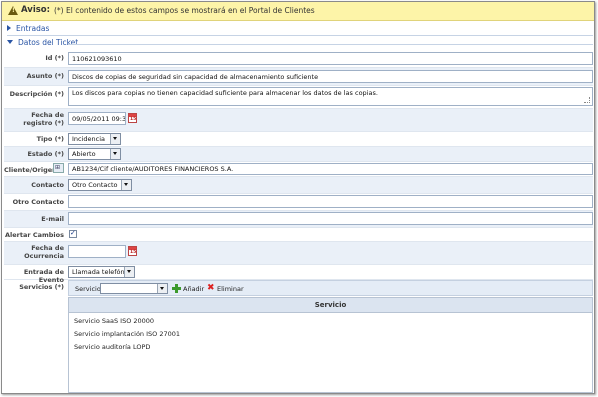 This screenshot has width=598, height=397. Describe the element at coordinates (330, 201) in the screenshot. I see `otro-contacto-field` at that location.